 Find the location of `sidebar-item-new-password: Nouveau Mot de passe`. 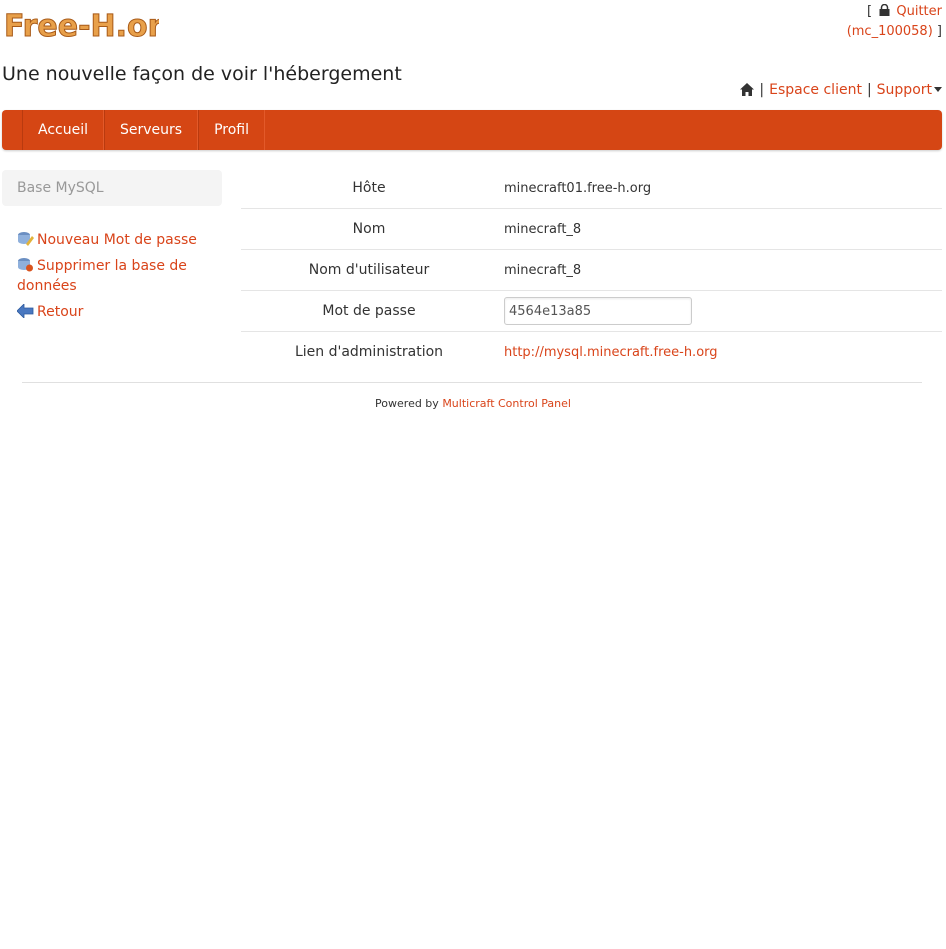

sidebar-item-new-password: Nouveau Mot de passe is located at coordinates (117, 240).